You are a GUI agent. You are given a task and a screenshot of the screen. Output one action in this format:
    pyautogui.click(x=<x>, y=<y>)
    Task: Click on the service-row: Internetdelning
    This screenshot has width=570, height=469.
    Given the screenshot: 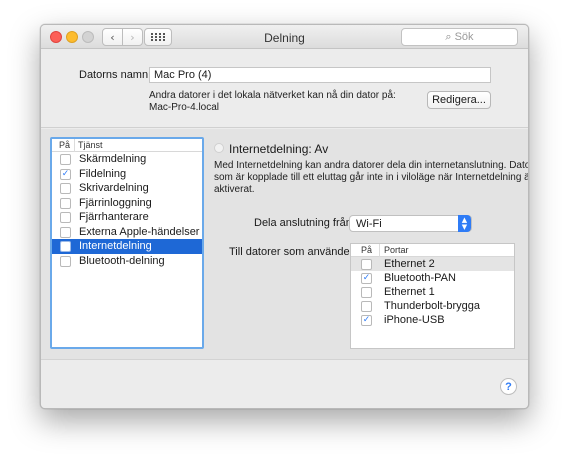 What is the action you would take?
    pyautogui.click(x=127, y=246)
    